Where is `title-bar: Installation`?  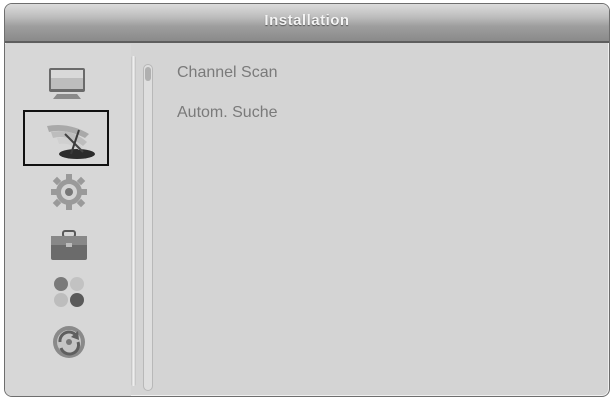 title-bar: Installation is located at coordinates (307, 23).